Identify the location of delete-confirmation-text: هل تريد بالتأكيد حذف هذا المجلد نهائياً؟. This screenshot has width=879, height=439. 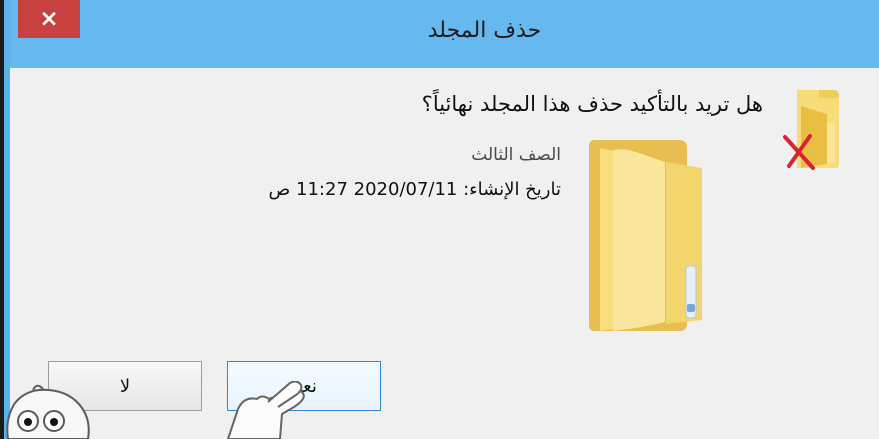
(592, 104).